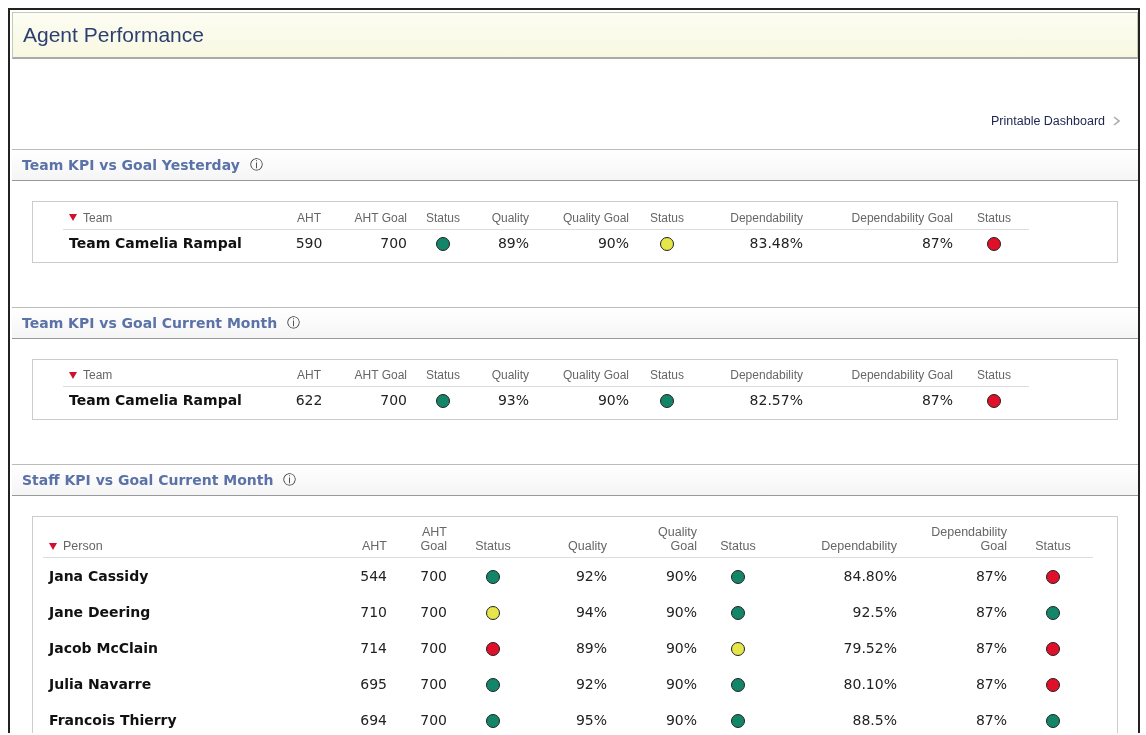  I want to click on column-header: Person, so click(83, 546).